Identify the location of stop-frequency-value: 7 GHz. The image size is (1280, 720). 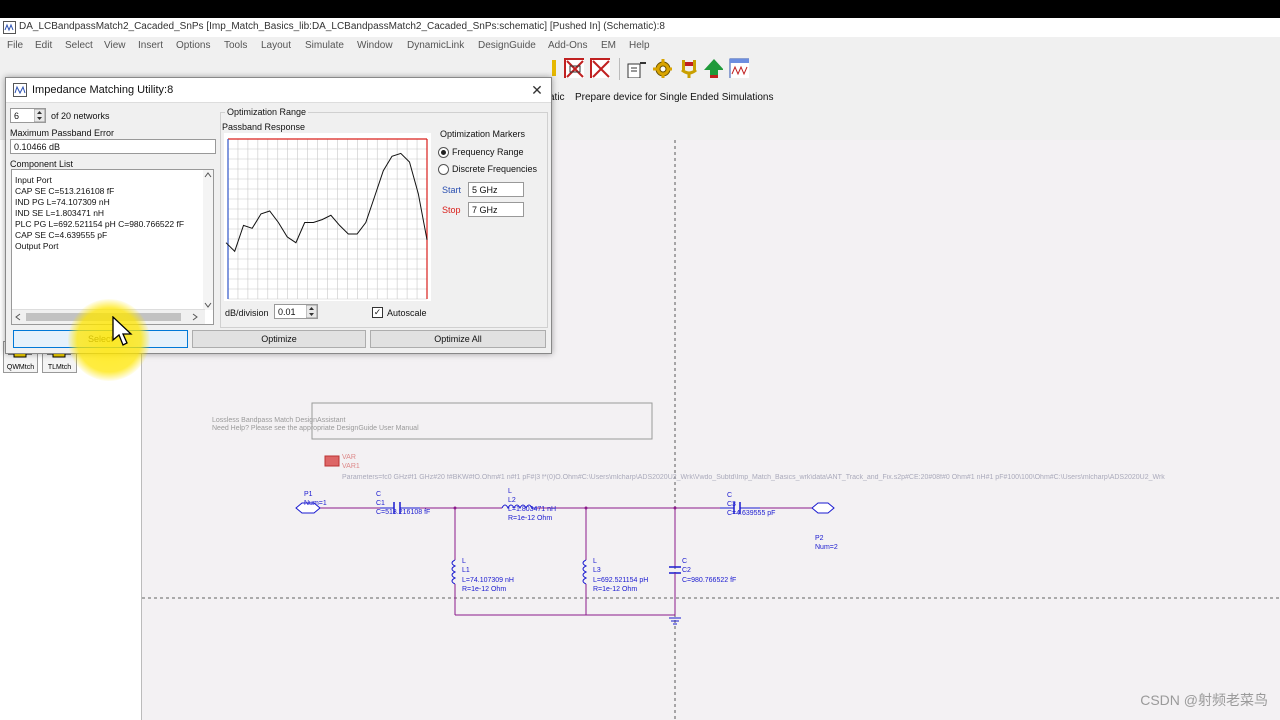
(485, 210).